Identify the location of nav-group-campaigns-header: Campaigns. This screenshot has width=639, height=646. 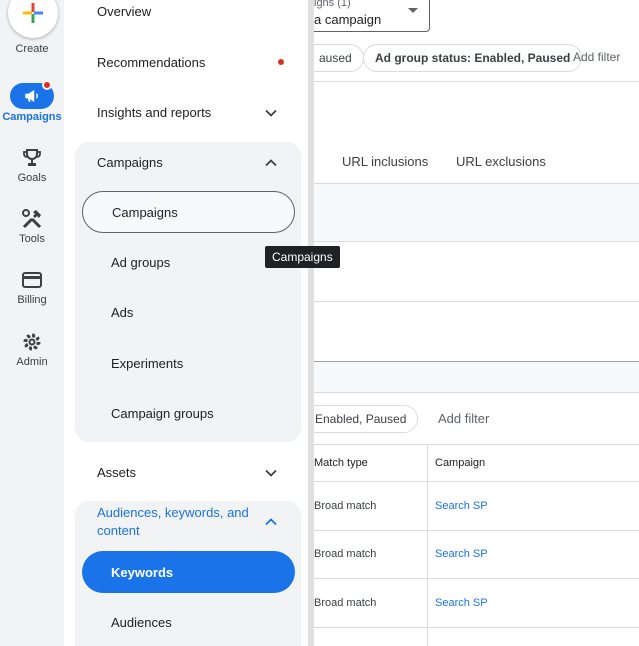
(186, 165).